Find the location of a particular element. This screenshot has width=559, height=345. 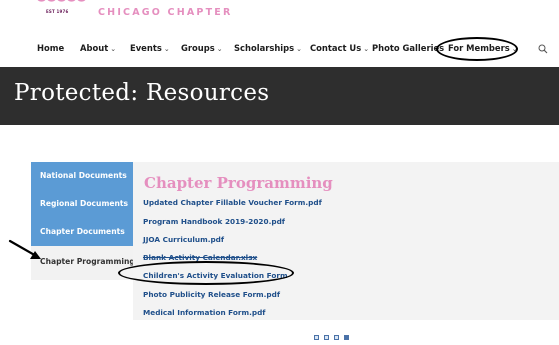

nav-events-label: Events is located at coordinates (146, 48).